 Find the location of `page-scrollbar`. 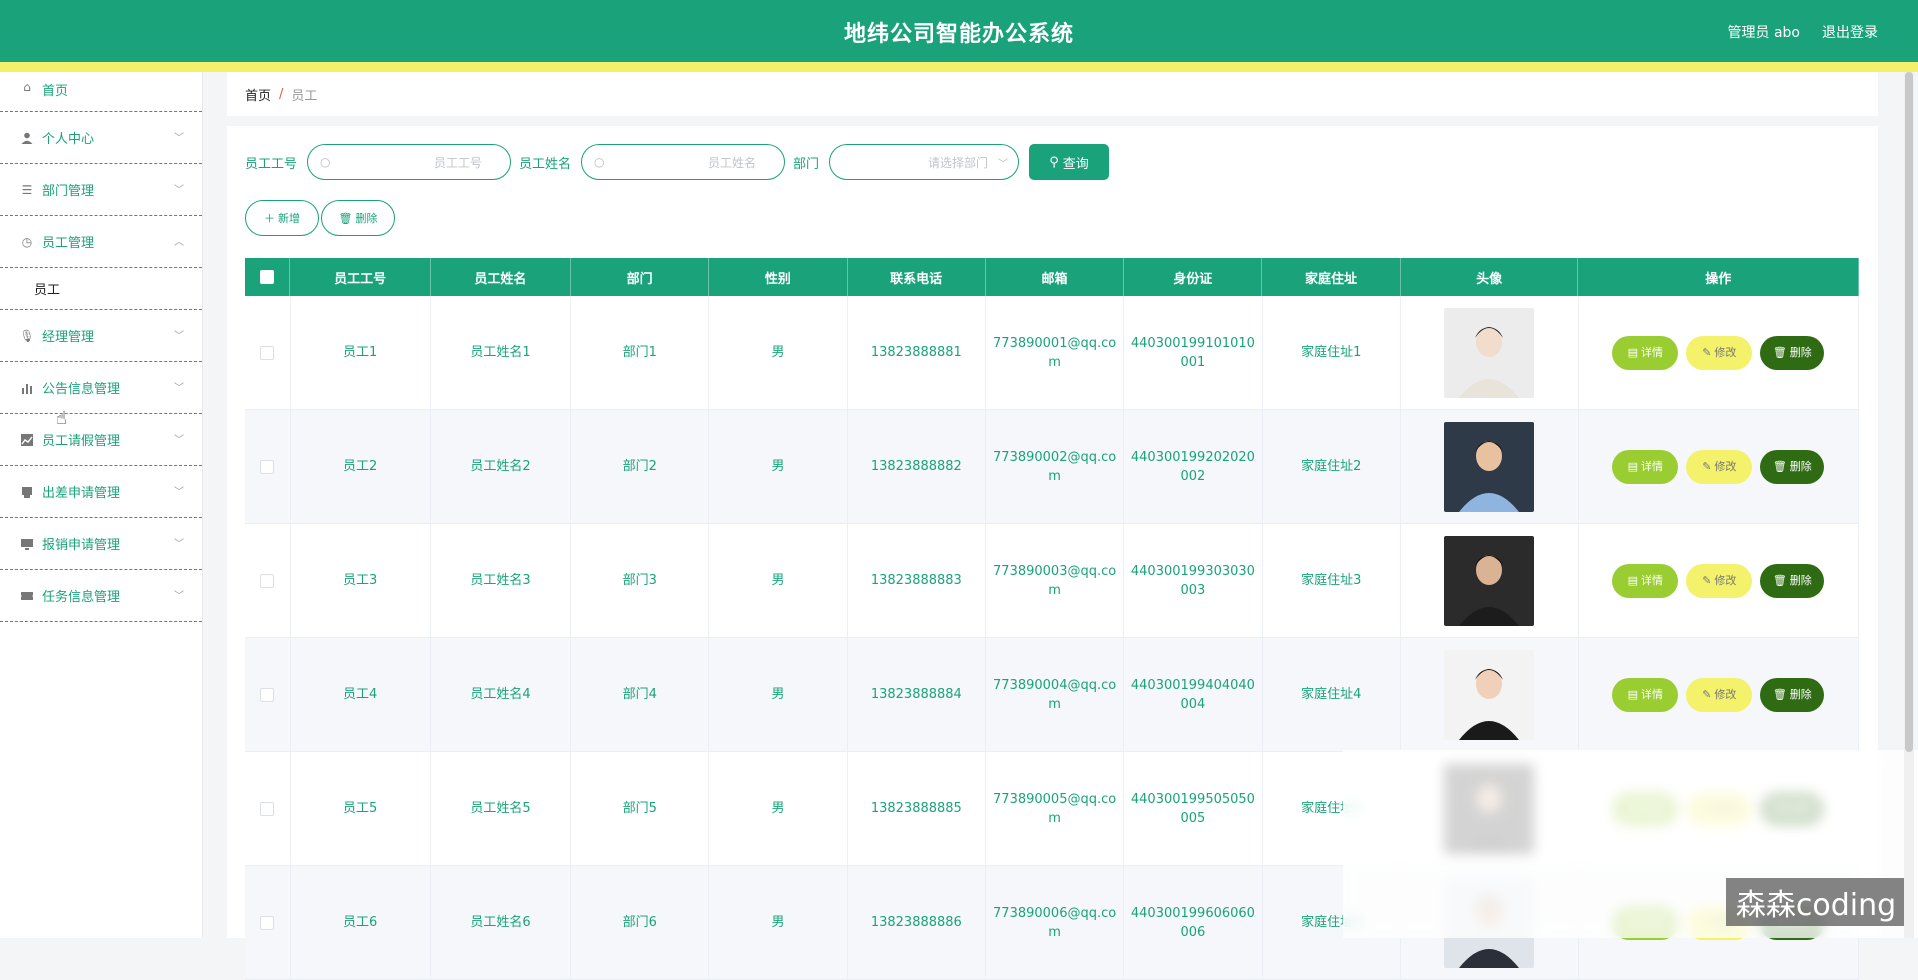

page-scrollbar is located at coordinates (1909, 505).